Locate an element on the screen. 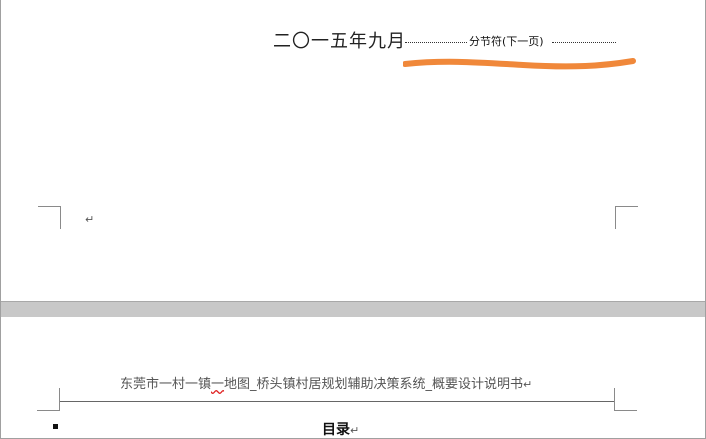 This screenshot has width=706, height=439. margin-corner-top-left is located at coordinates (49, 217).